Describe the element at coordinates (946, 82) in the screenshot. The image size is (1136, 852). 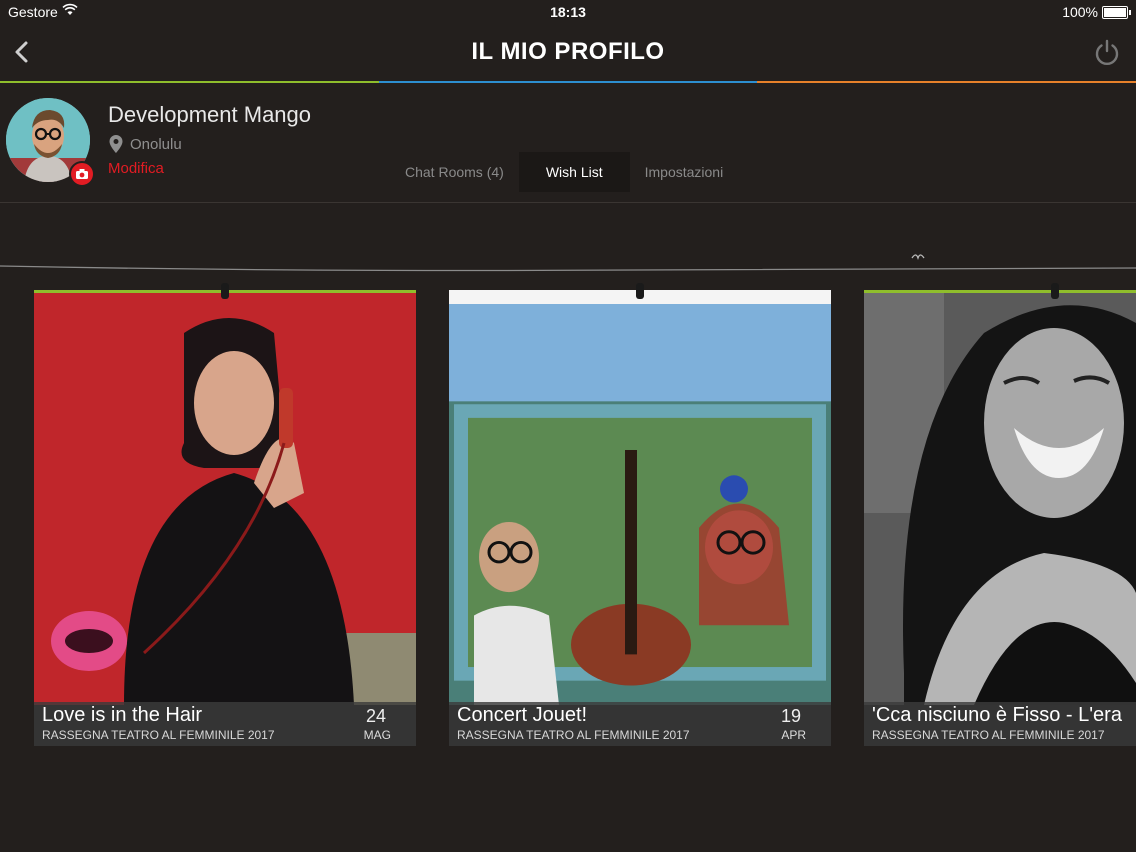
I see `accent-line-orange` at that location.